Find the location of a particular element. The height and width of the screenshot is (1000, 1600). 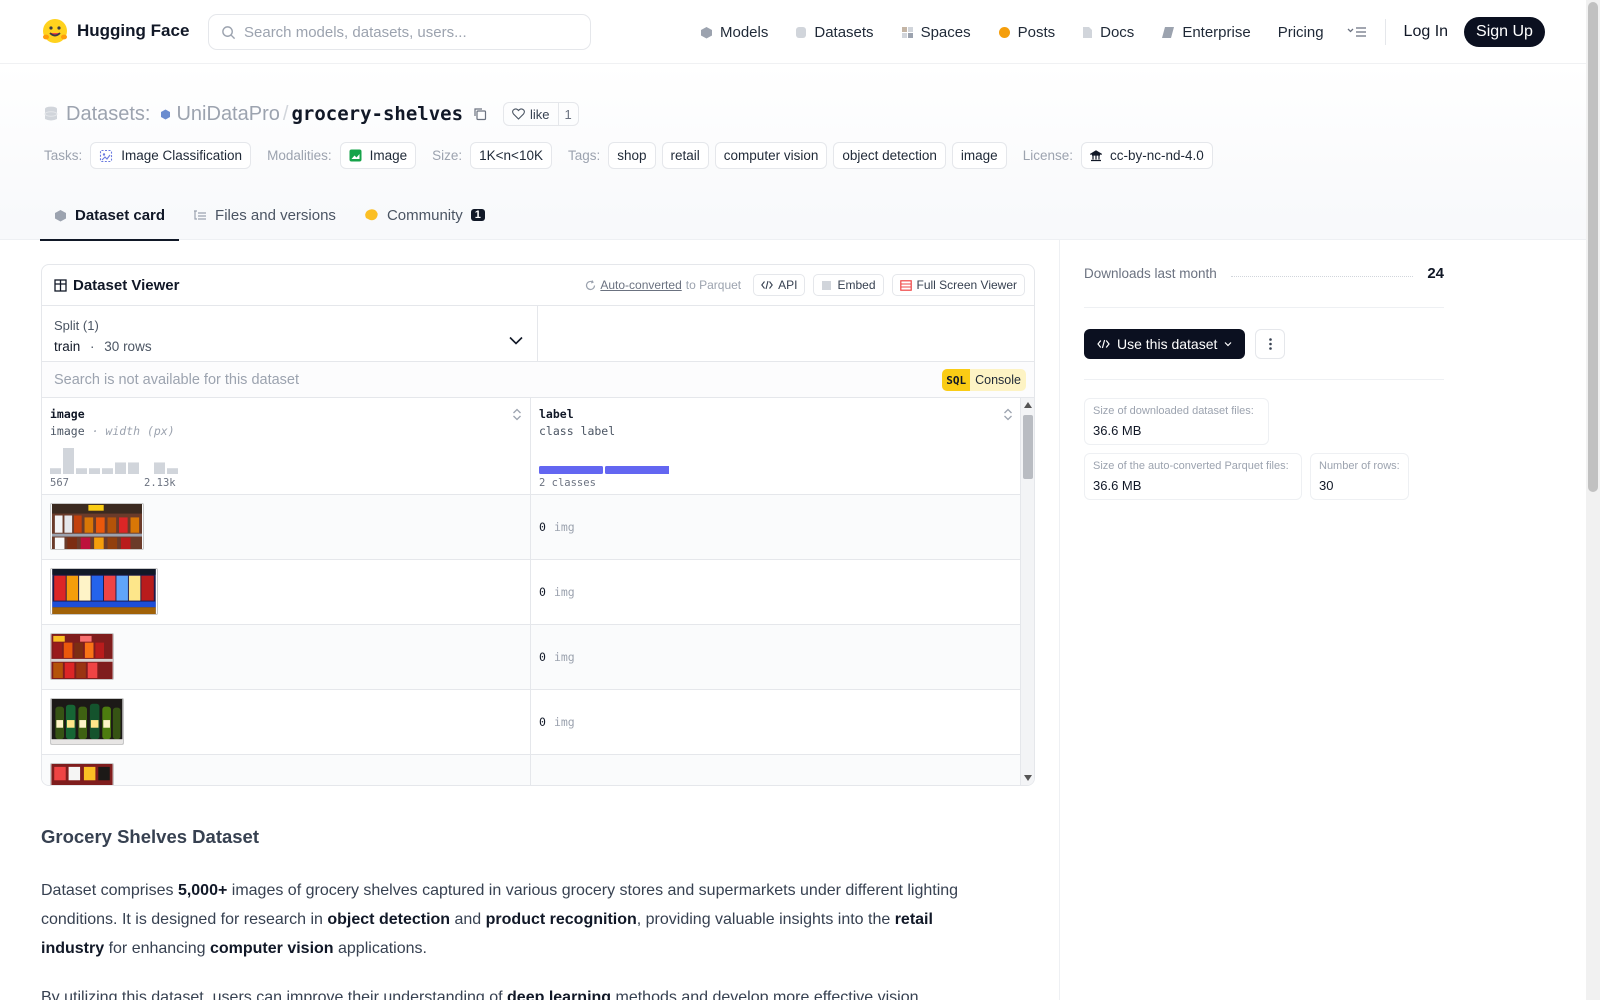

tab-dataset-card: Dataset card is located at coordinates (110, 216).